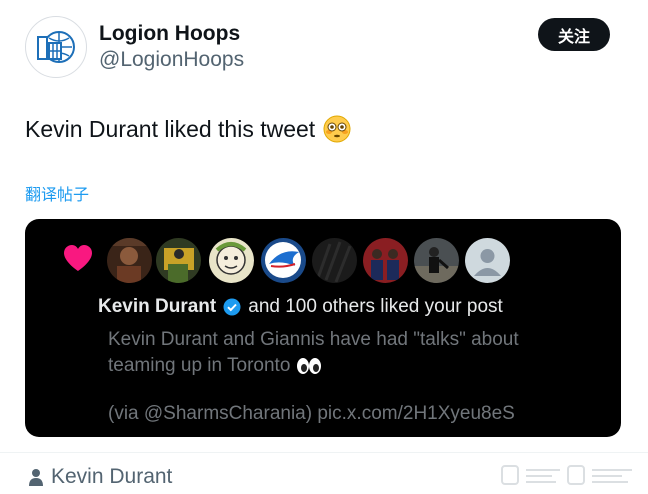 The image size is (648, 494). I want to click on author-attribution: Kevin Durant, so click(100, 477).